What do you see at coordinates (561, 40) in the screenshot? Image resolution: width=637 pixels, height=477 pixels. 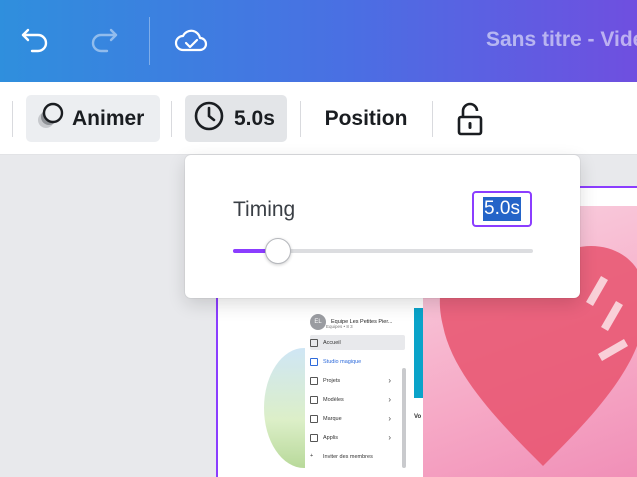 I see `document-title: Sans titre - Vidéo` at bounding box center [561, 40].